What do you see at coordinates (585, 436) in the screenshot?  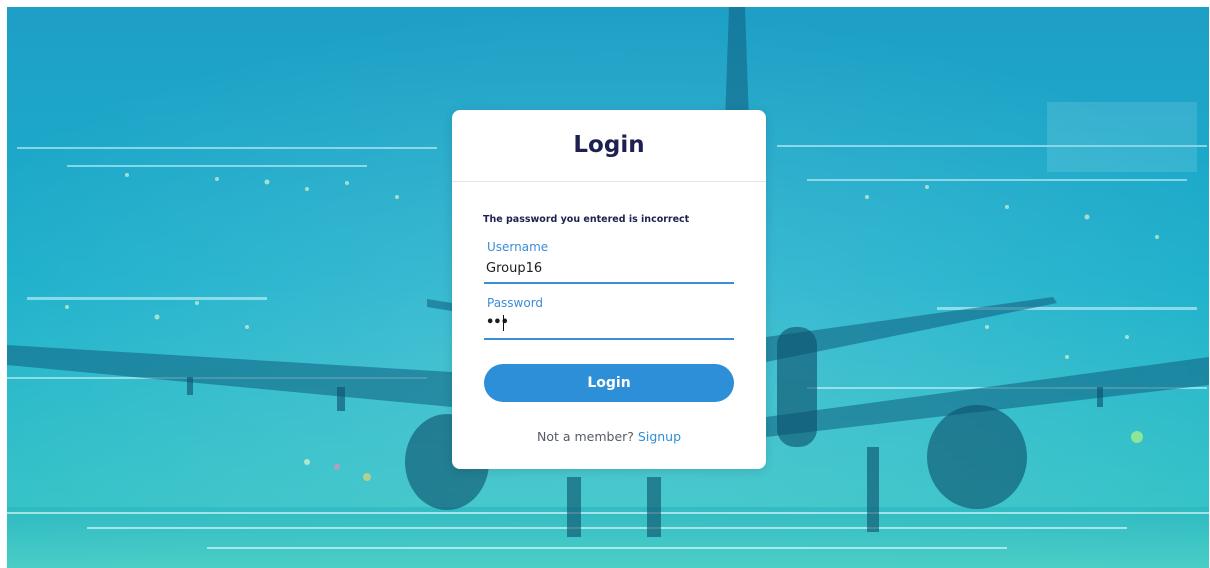 I see `signup-prompt-text: Not a member?` at bounding box center [585, 436].